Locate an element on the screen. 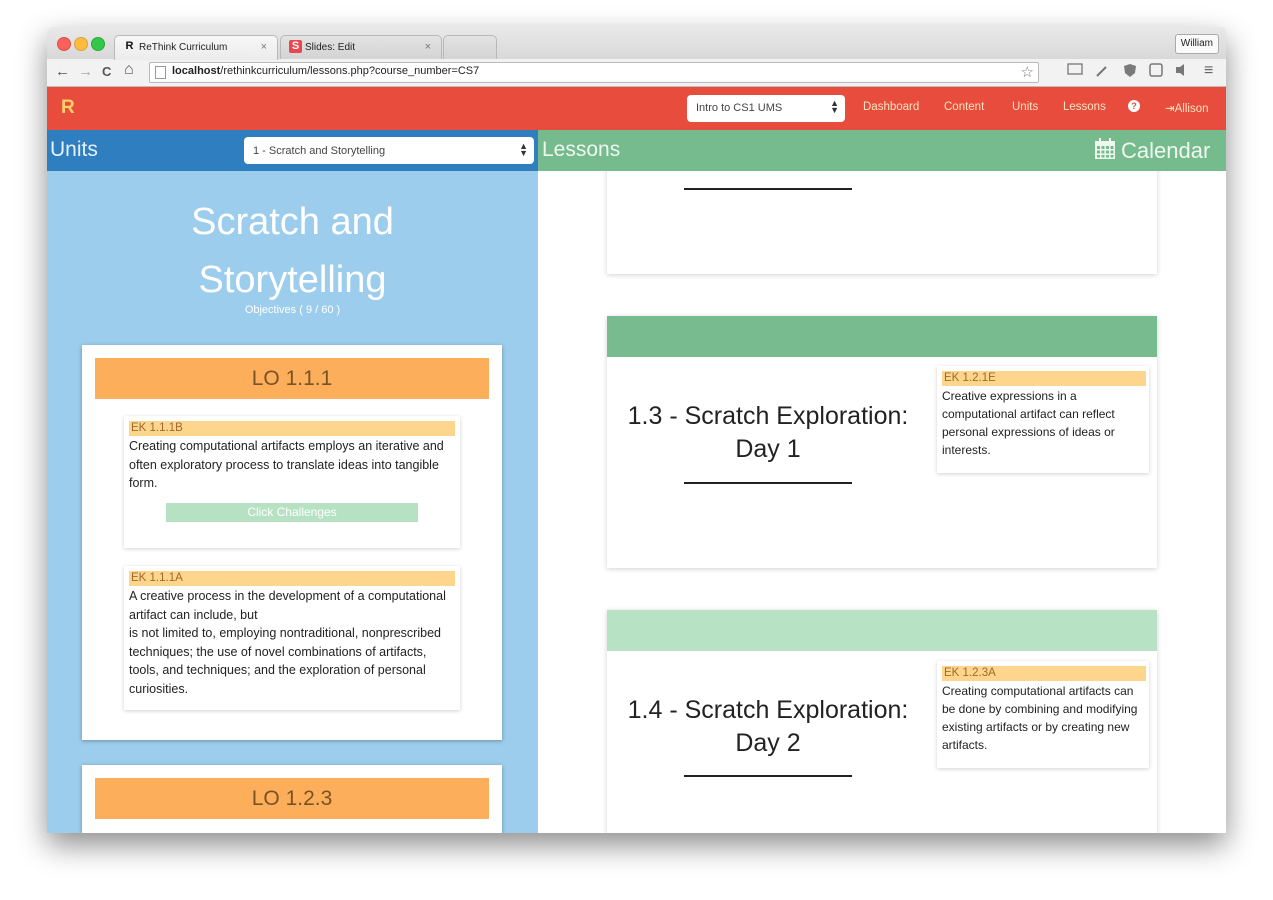 The width and height of the screenshot is (1273, 900). lo-title: LO 1.2.3 is located at coordinates (292, 798).